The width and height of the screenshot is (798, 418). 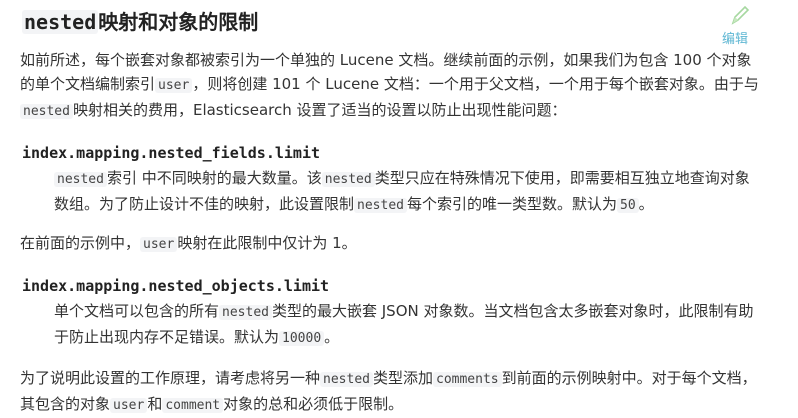 What do you see at coordinates (302, 338) in the screenshot?
I see `inline-code: 10000` at bounding box center [302, 338].